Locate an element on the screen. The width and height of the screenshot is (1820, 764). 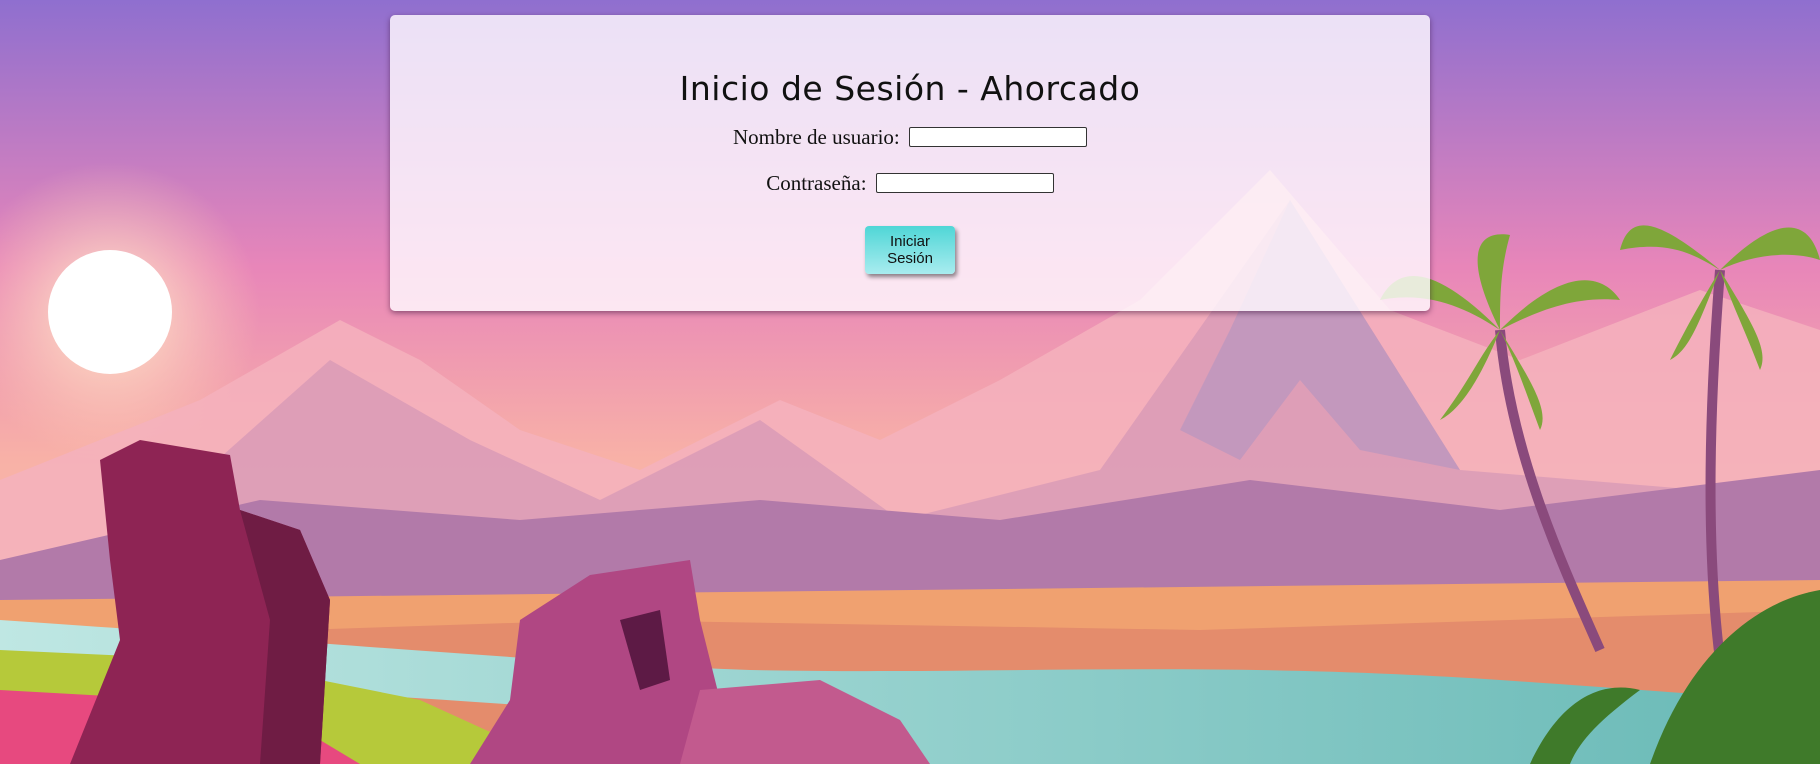
password-input is located at coordinates (964, 183).